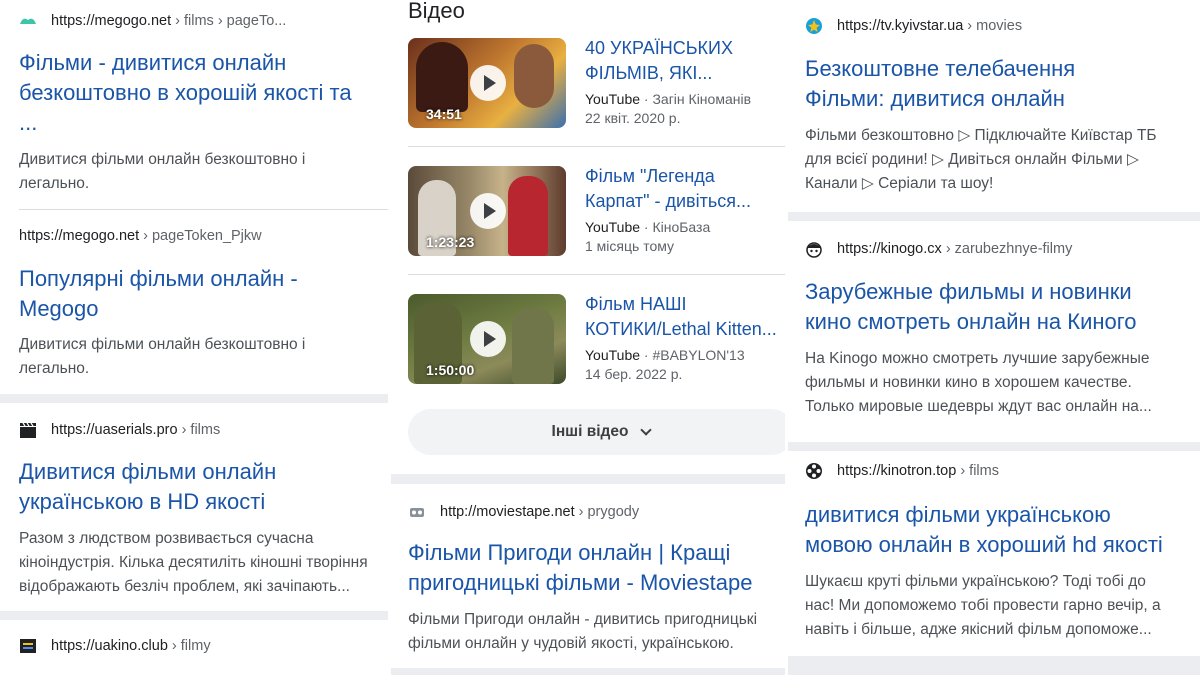 The height and width of the screenshot is (675, 1200). Describe the element at coordinates (111, 21) in the screenshot. I see `result-site: https://megogo.net` at that location.